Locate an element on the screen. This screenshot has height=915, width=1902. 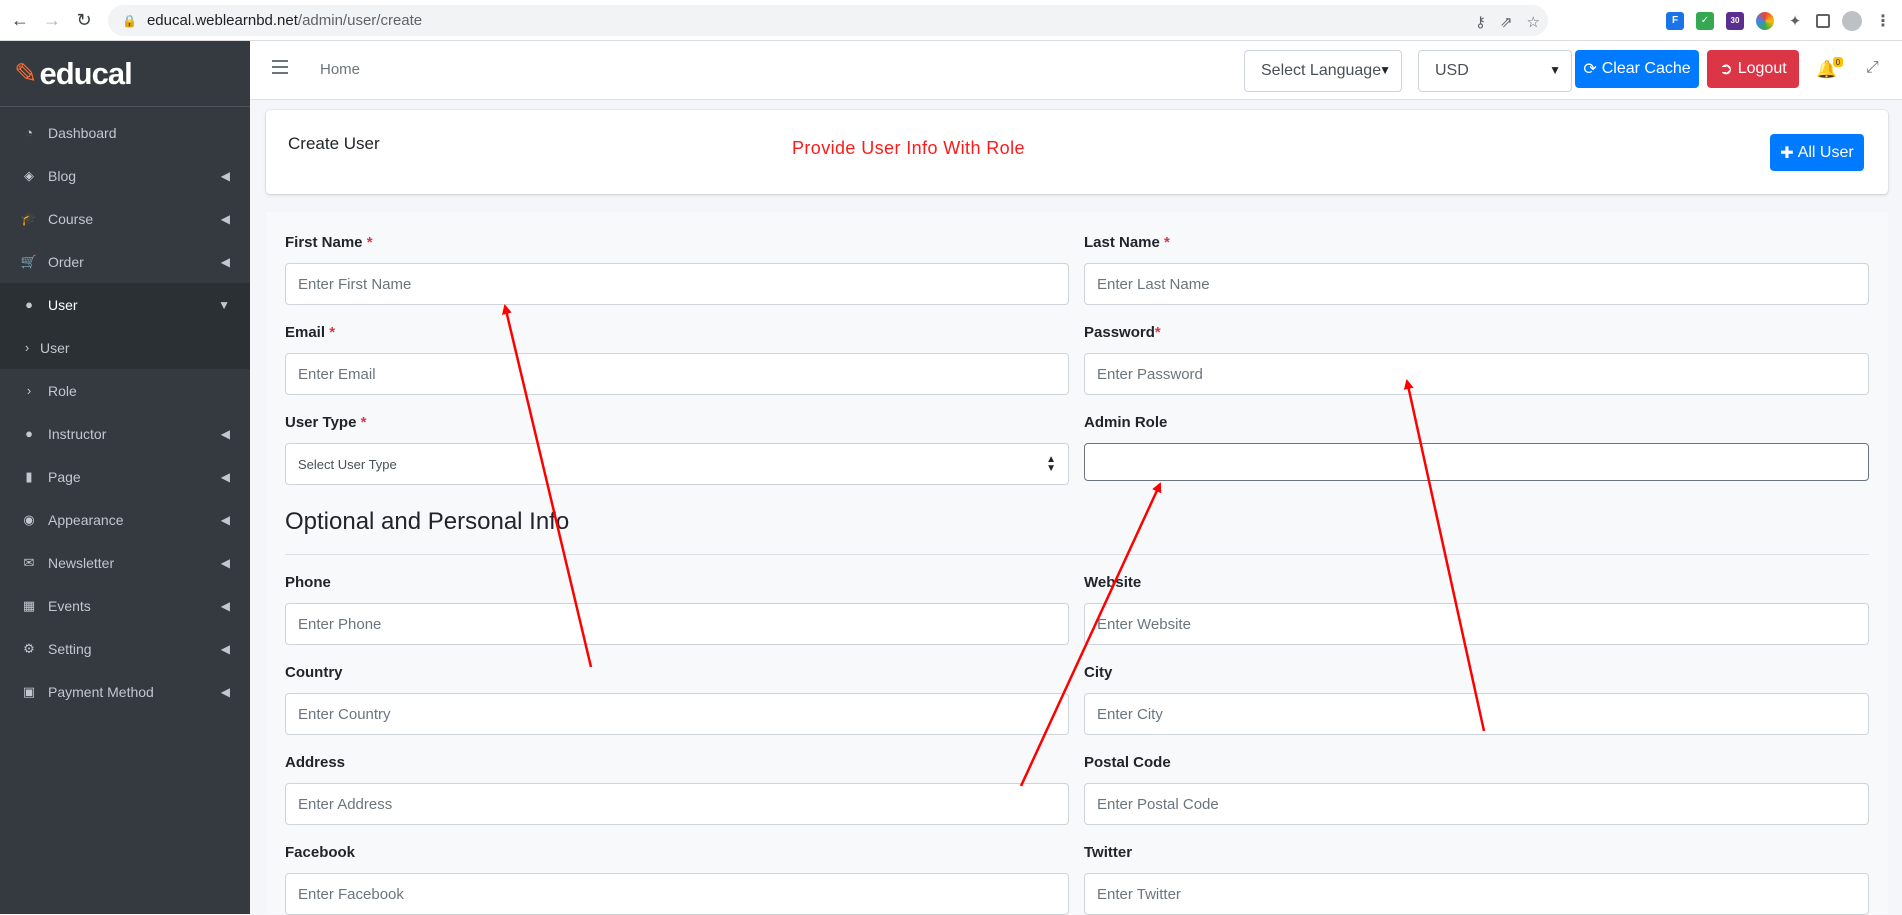
bookmark-star-icon: ☆ is located at coordinates (1533, 22).